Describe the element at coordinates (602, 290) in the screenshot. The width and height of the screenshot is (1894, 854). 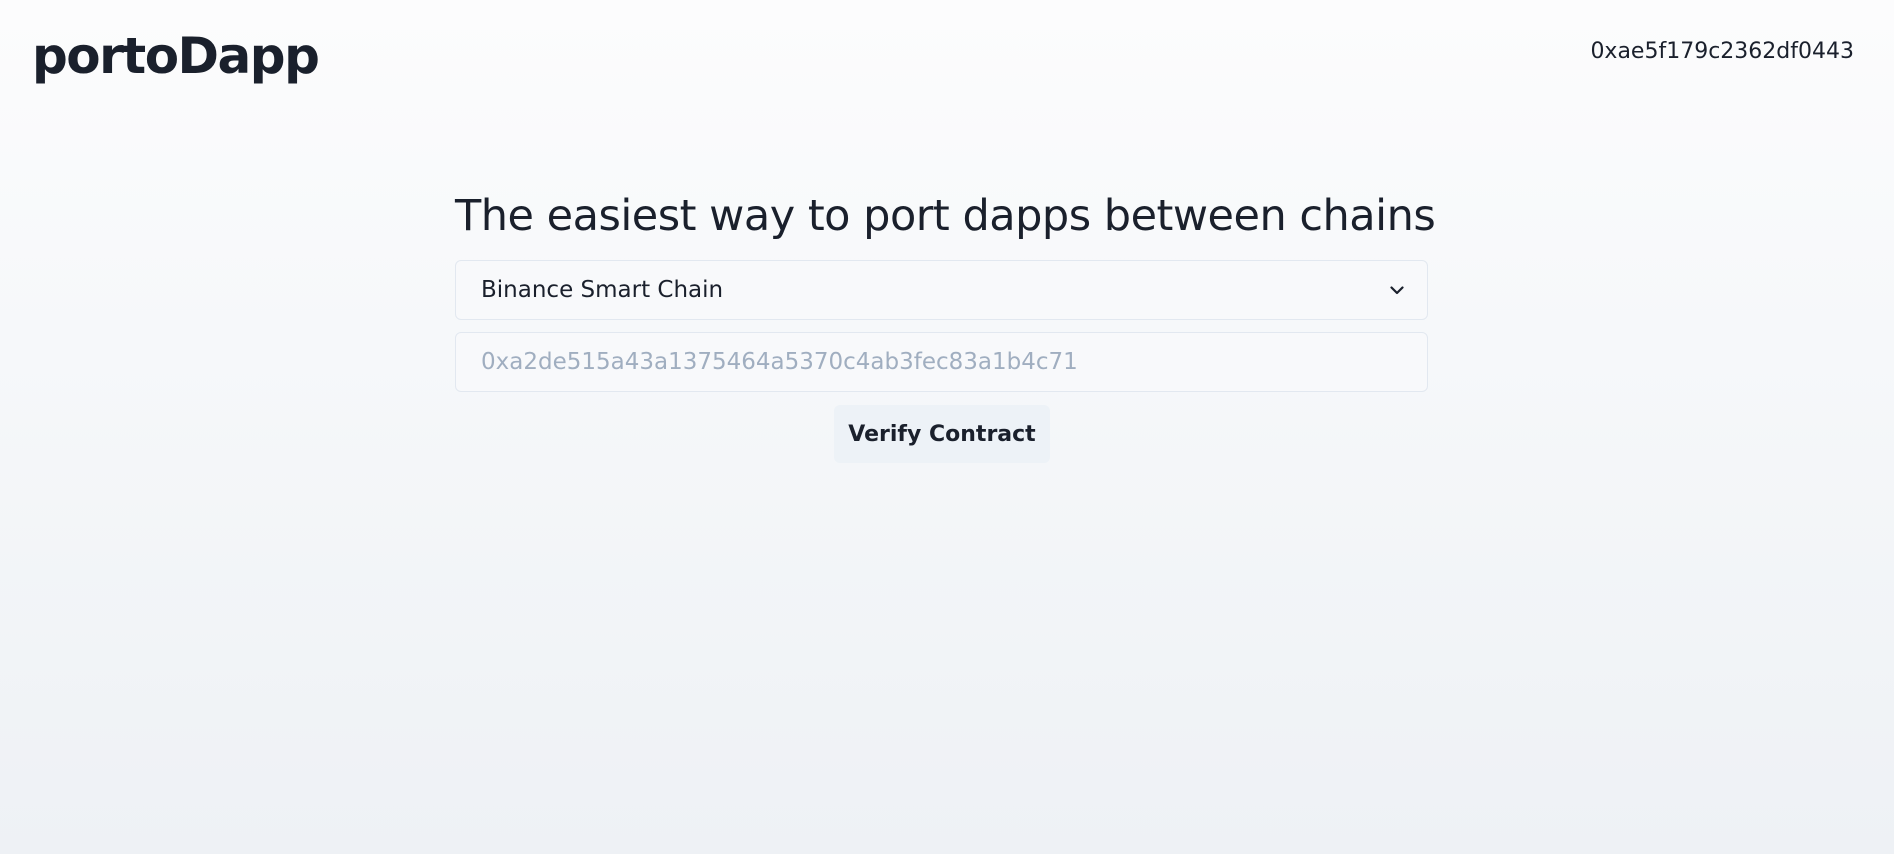
I see `chain-select-value: Binance Smart Chain` at that location.